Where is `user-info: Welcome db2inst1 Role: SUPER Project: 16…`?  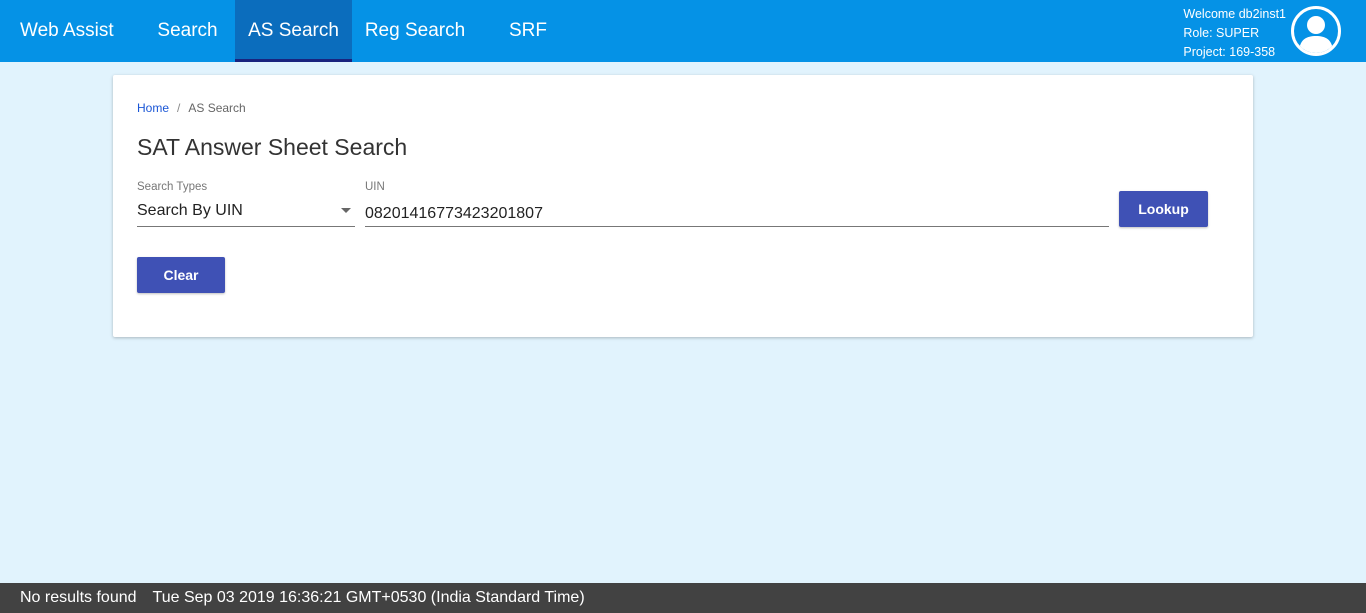 user-info: Welcome db2inst1 Role: SUPER Project: 16… is located at coordinates (1234, 33).